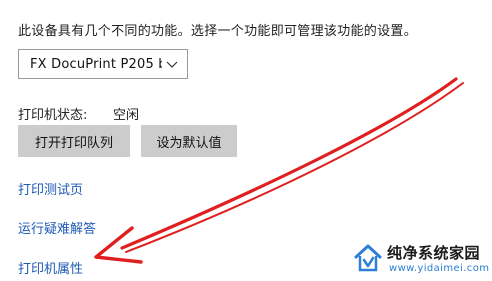 This screenshot has height=281, width=492. I want to click on printer-status-label: 打印机状态:, so click(53, 115).